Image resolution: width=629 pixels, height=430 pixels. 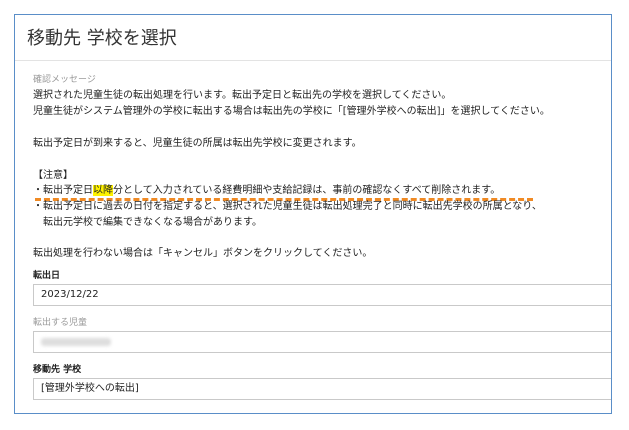 I want to click on notice-item-1-pre: ・転出予定日, so click(x=63, y=190).